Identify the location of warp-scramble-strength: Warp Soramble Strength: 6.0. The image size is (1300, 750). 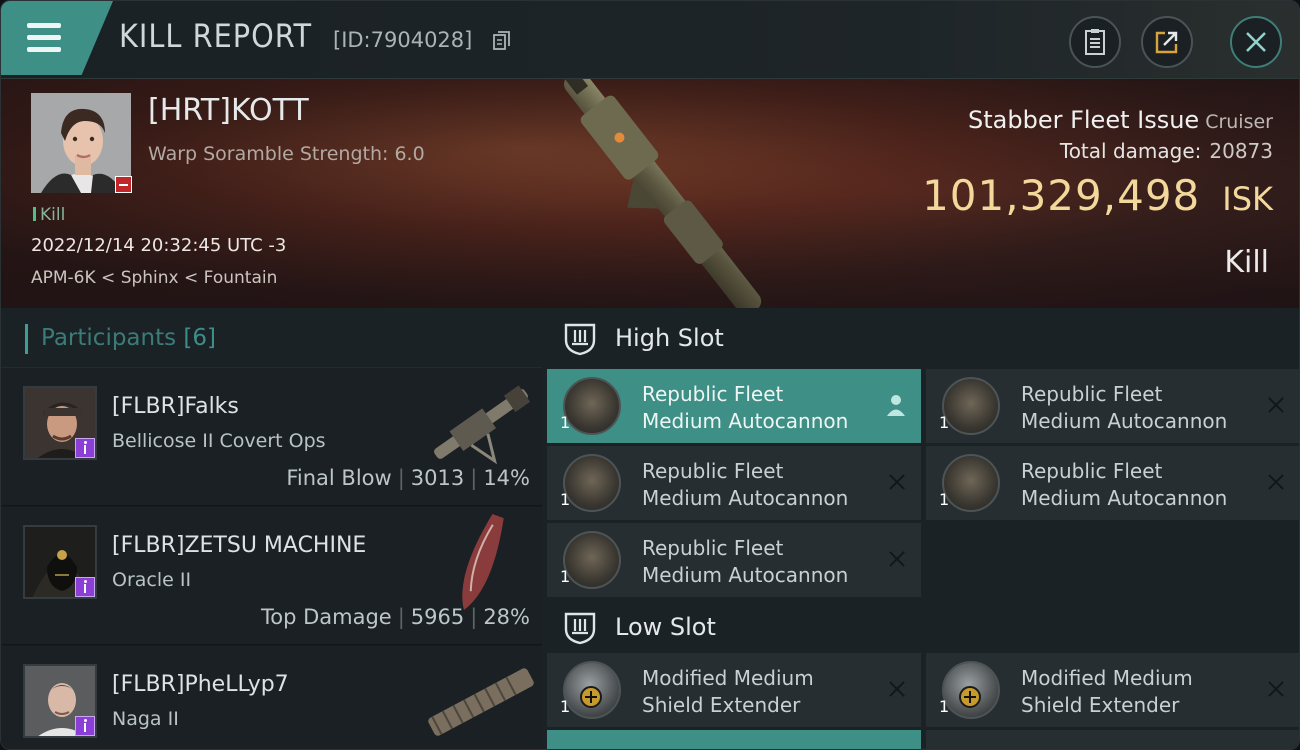
(286, 154).